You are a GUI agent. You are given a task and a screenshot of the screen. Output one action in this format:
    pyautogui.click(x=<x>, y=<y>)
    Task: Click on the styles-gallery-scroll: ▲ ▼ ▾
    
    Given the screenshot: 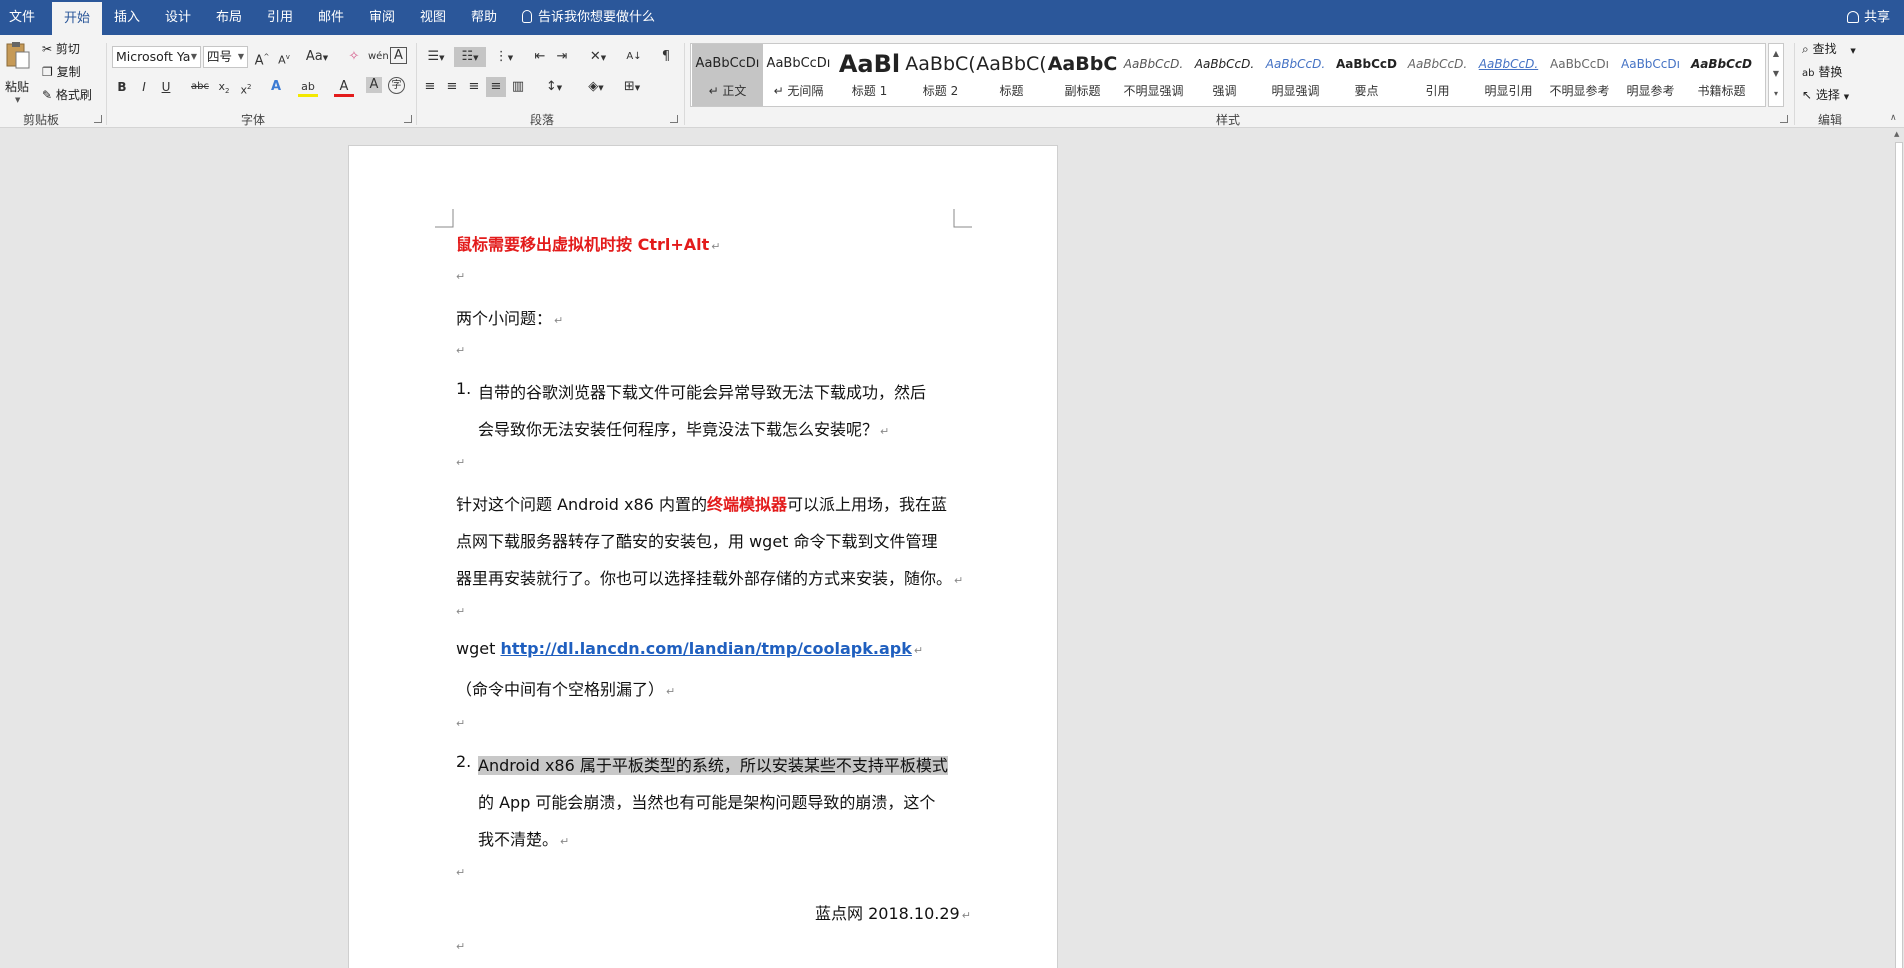 What is the action you would take?
    pyautogui.click(x=1776, y=75)
    